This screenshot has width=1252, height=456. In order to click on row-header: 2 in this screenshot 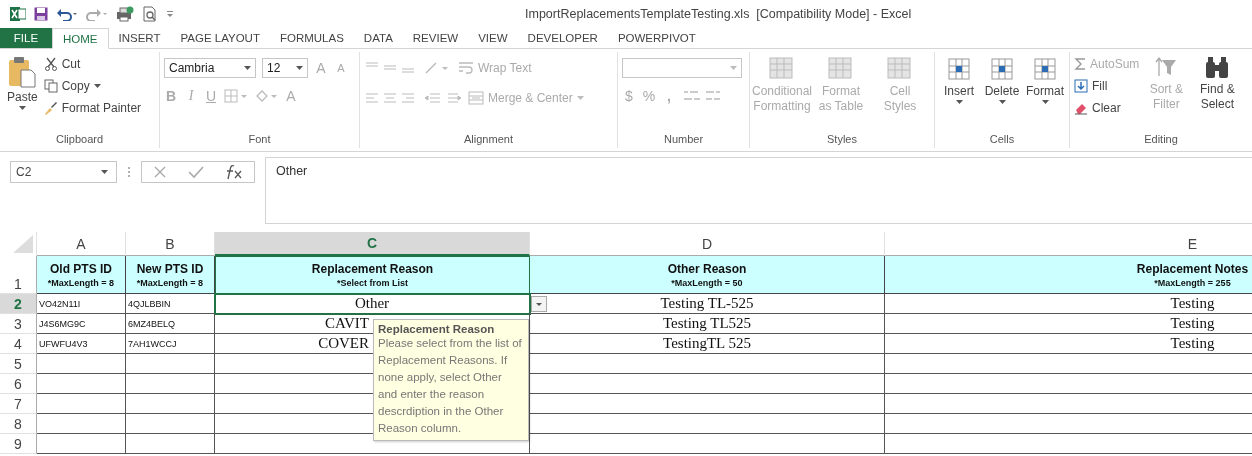, I will do `click(18, 304)`.